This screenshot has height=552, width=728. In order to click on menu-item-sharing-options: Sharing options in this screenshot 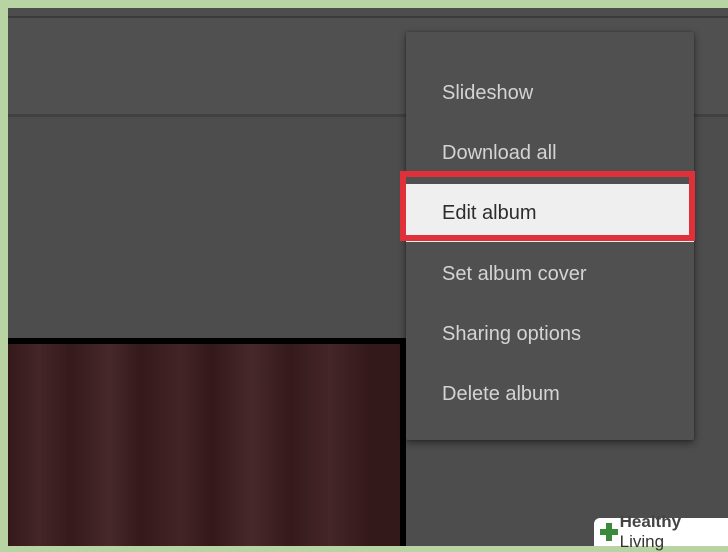, I will do `click(550, 334)`.